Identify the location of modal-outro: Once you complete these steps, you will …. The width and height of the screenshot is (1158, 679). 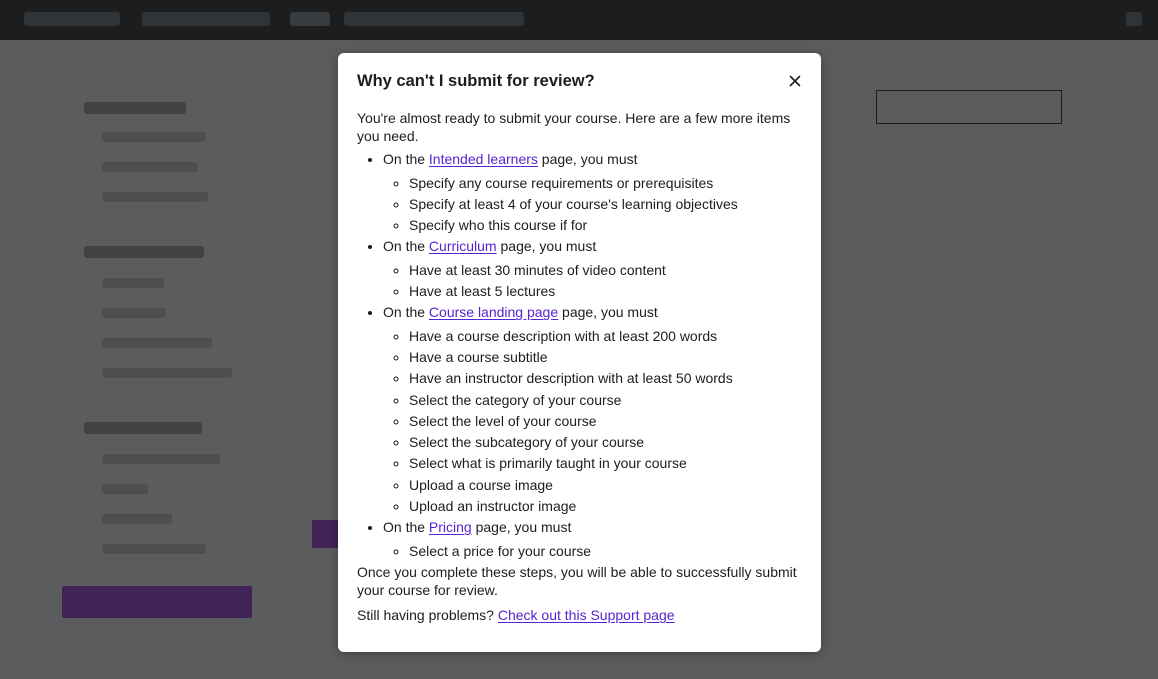
(577, 581).